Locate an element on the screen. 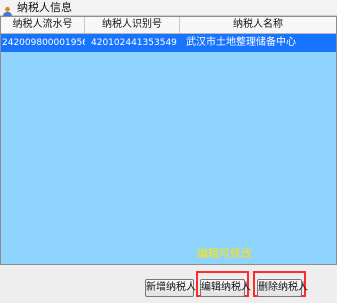  add-taxpayer-button: 新增纳税人 is located at coordinates (170, 288).